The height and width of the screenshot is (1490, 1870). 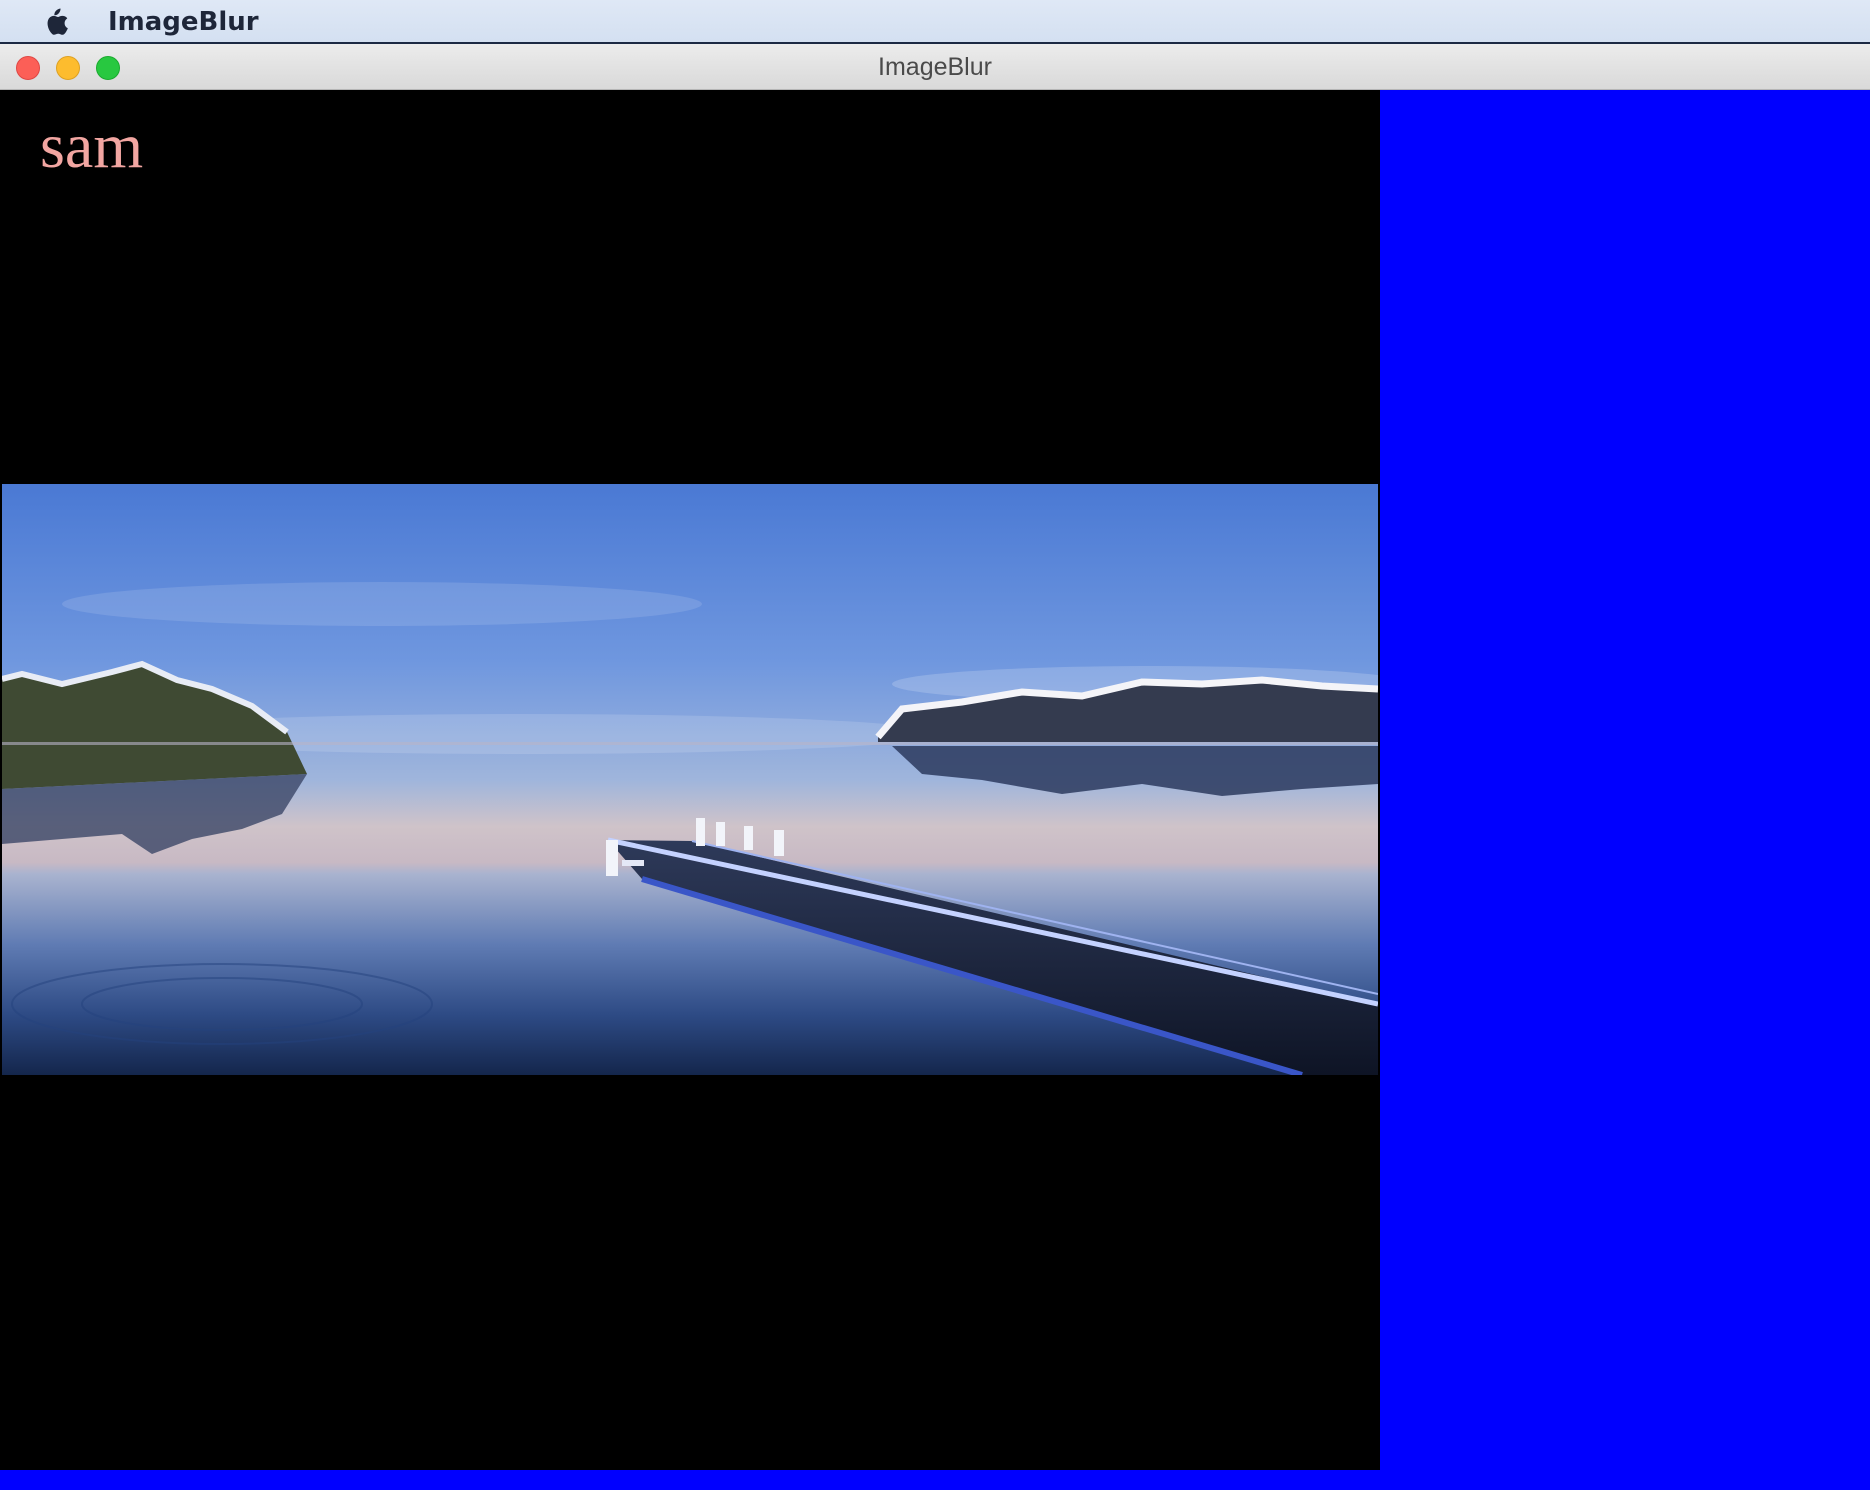 I want to click on canvas-label: sam, so click(x=92, y=145).